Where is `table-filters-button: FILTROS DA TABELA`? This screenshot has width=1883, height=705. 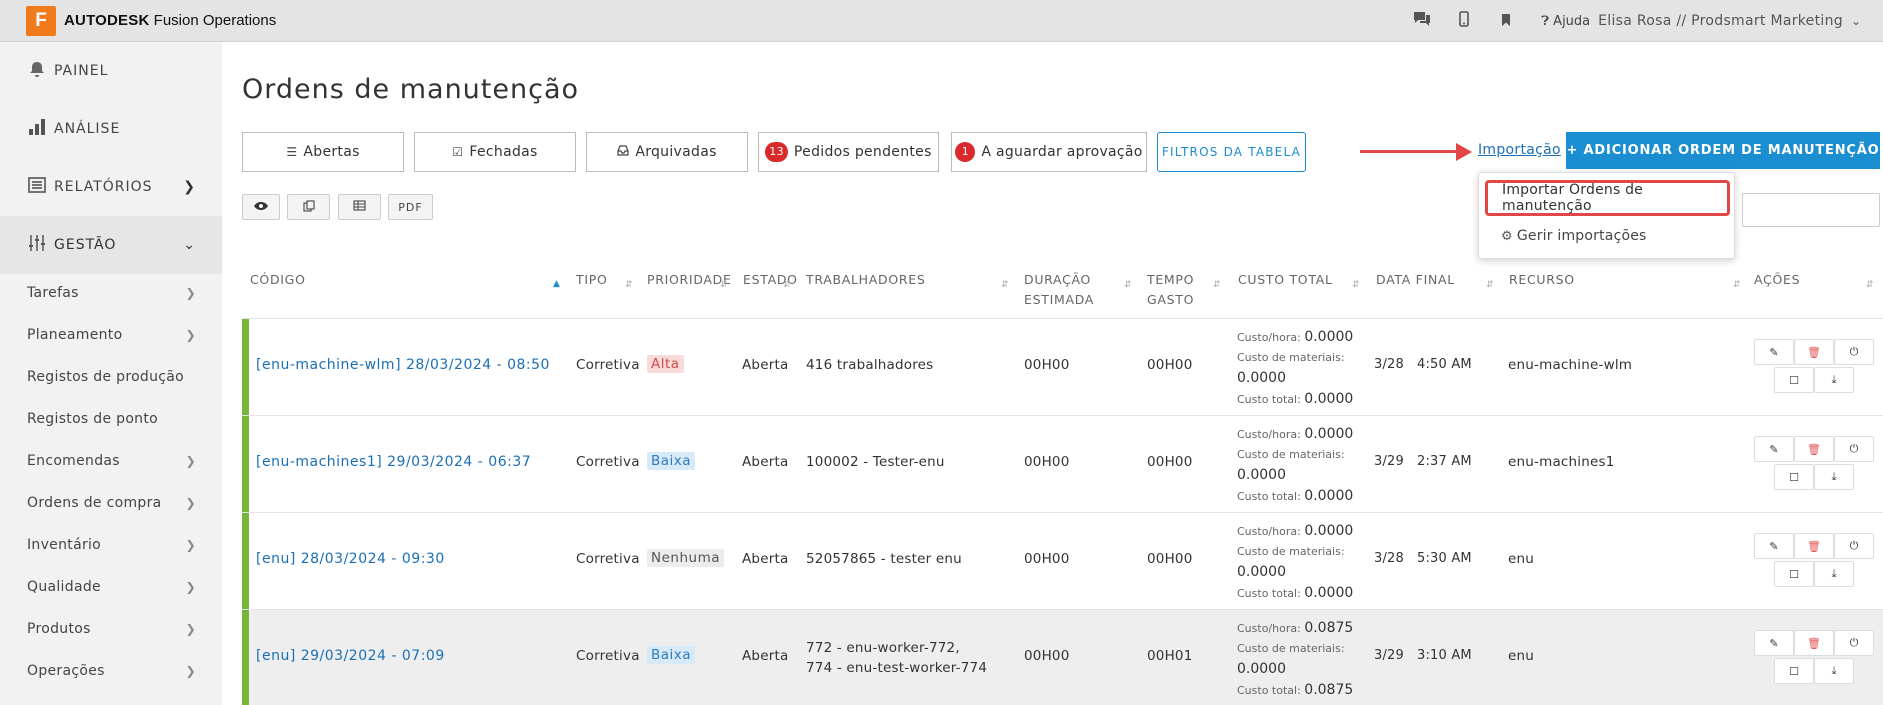
table-filters-button: FILTROS DA TABELA is located at coordinates (1231, 152).